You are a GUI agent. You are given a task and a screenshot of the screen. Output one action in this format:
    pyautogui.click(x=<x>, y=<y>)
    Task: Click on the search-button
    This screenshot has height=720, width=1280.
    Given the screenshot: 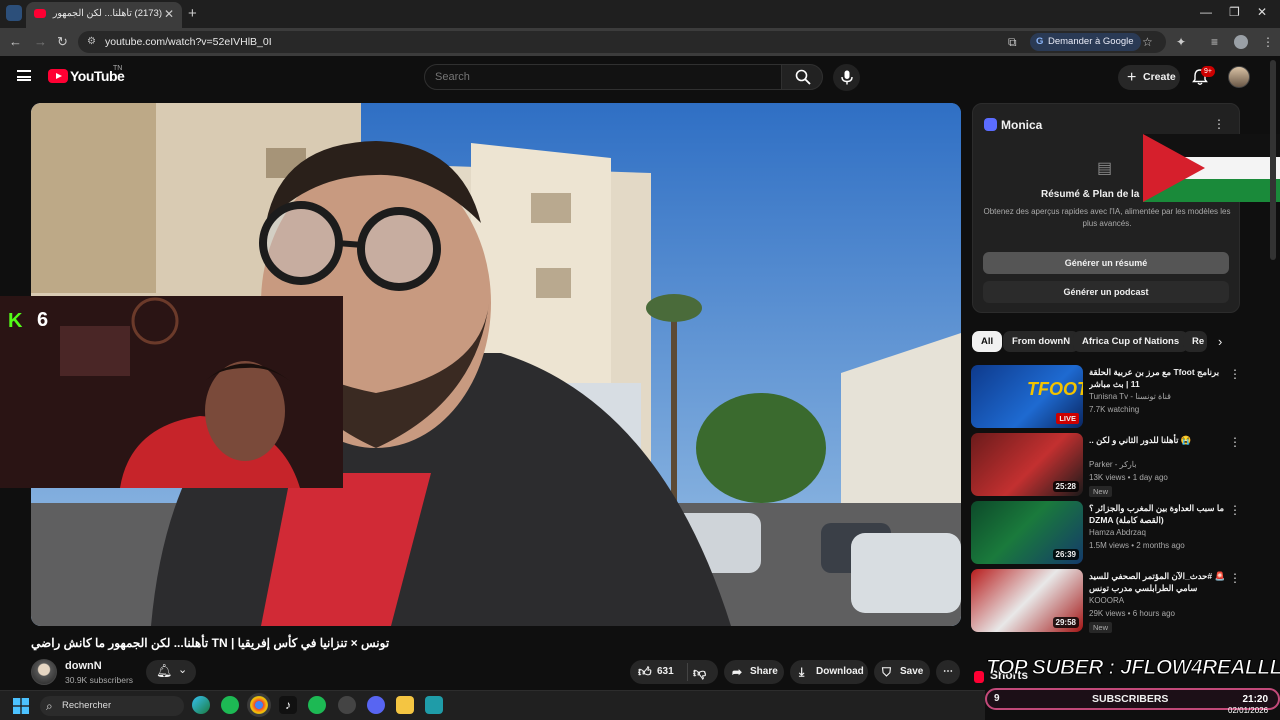 What is the action you would take?
    pyautogui.click(x=802, y=77)
    